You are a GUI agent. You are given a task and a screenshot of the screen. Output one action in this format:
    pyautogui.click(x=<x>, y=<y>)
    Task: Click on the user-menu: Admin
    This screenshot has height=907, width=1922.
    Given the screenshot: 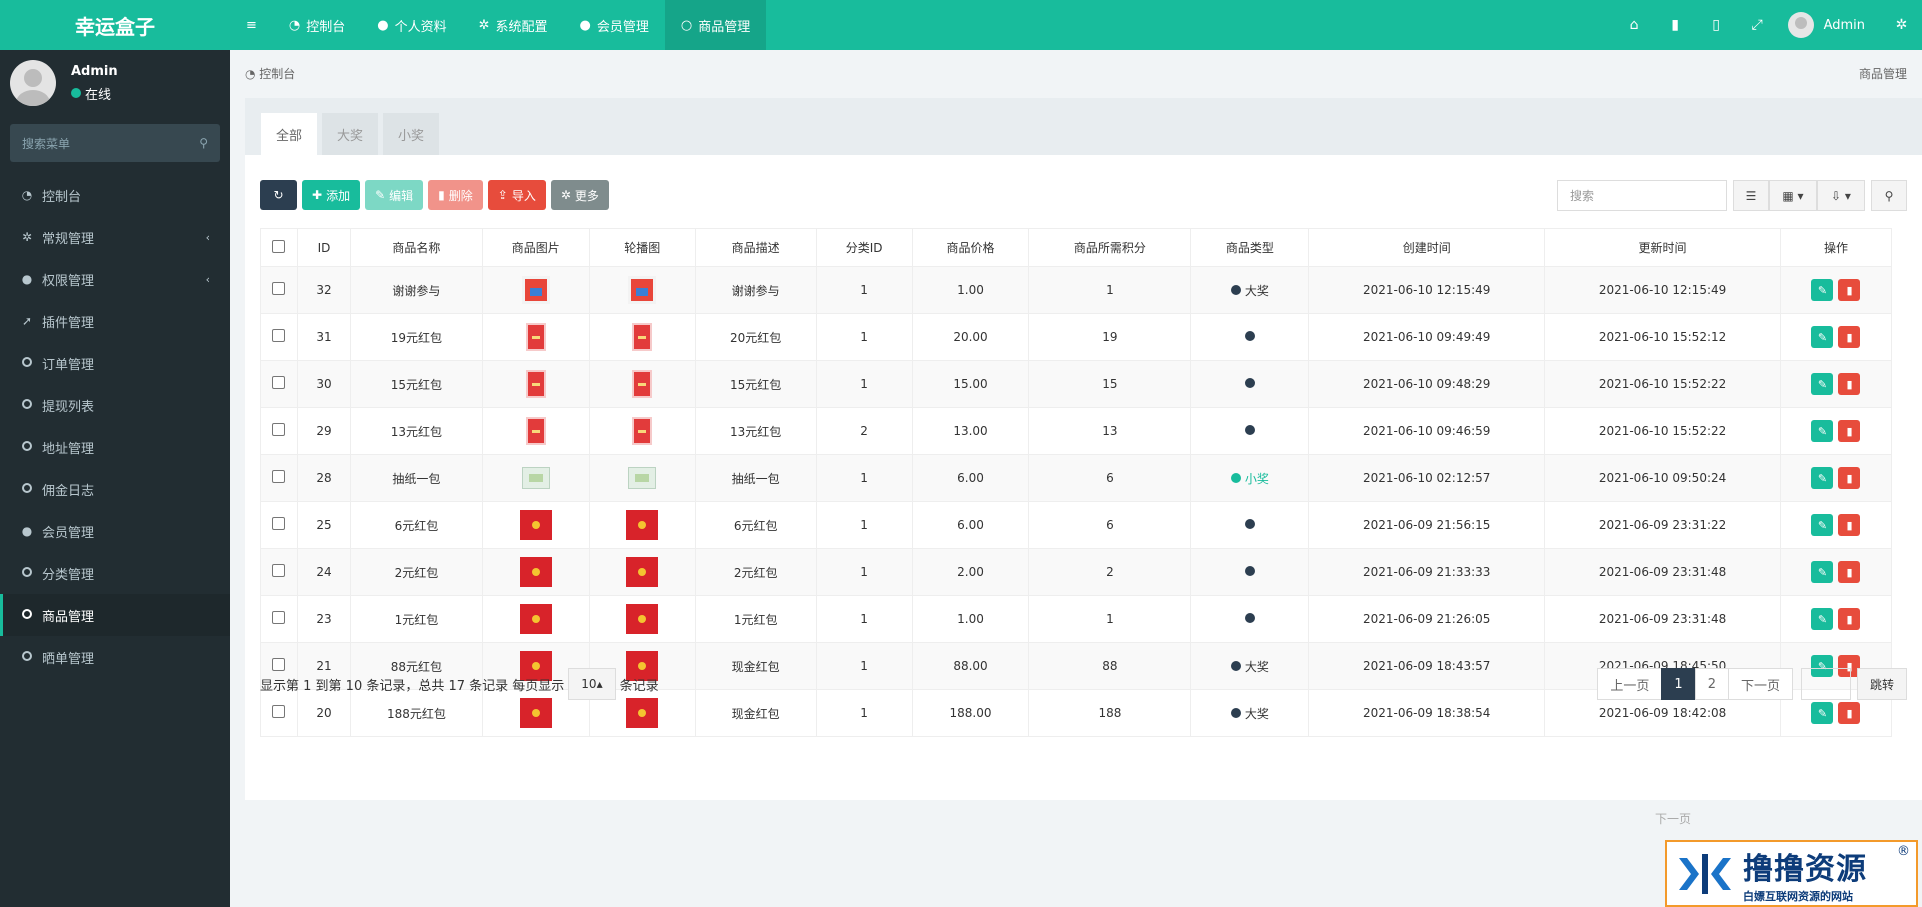 What is the action you would take?
    pyautogui.click(x=1829, y=25)
    